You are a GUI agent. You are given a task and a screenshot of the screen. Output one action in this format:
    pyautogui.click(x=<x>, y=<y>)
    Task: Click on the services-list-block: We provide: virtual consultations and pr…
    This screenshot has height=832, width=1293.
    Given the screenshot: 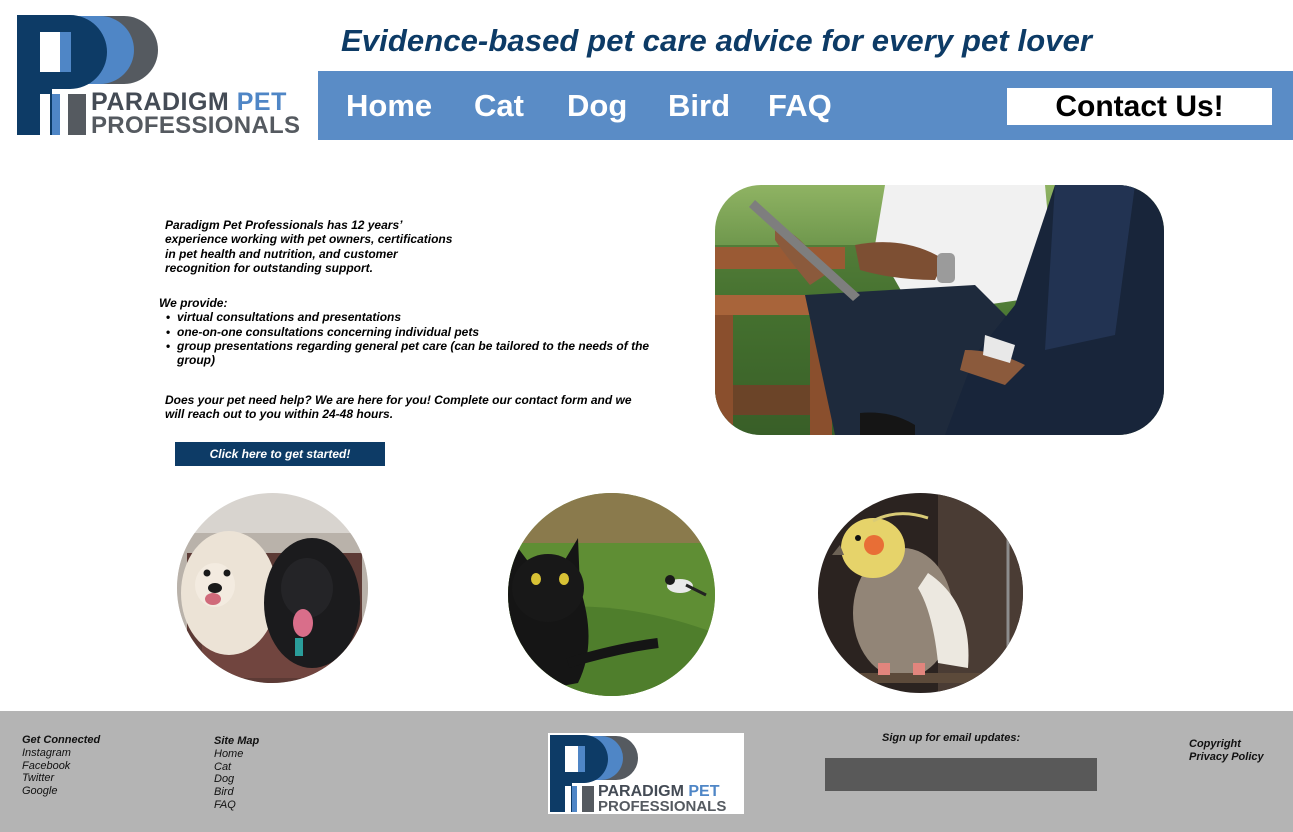 What is the action you would take?
    pyautogui.click(x=409, y=331)
    